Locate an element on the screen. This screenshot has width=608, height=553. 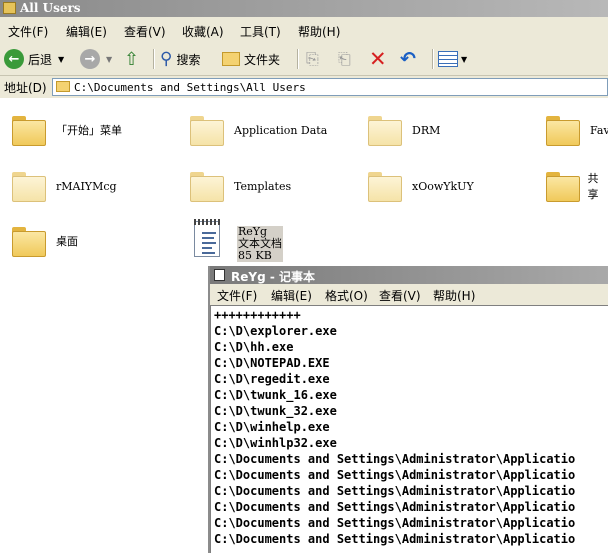
menu-help: 帮助(H) is located at coordinates (319, 31).